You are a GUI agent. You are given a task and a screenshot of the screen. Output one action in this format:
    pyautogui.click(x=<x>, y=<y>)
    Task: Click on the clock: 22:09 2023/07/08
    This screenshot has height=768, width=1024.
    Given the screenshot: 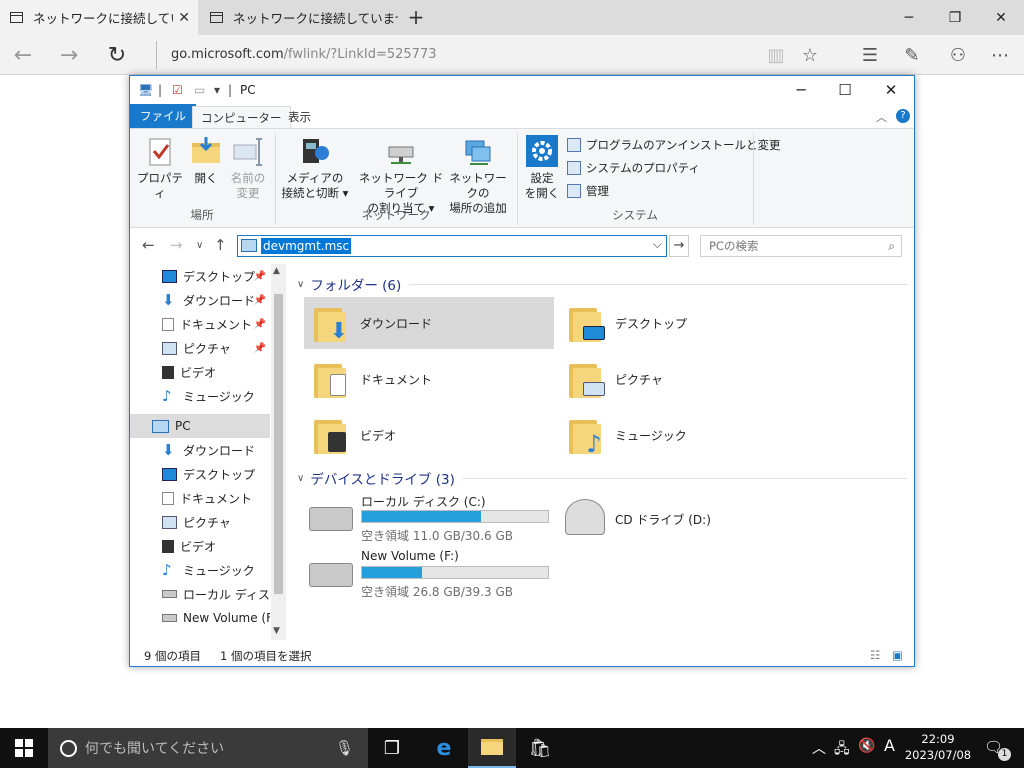 What is the action you would take?
    pyautogui.click(x=938, y=747)
    